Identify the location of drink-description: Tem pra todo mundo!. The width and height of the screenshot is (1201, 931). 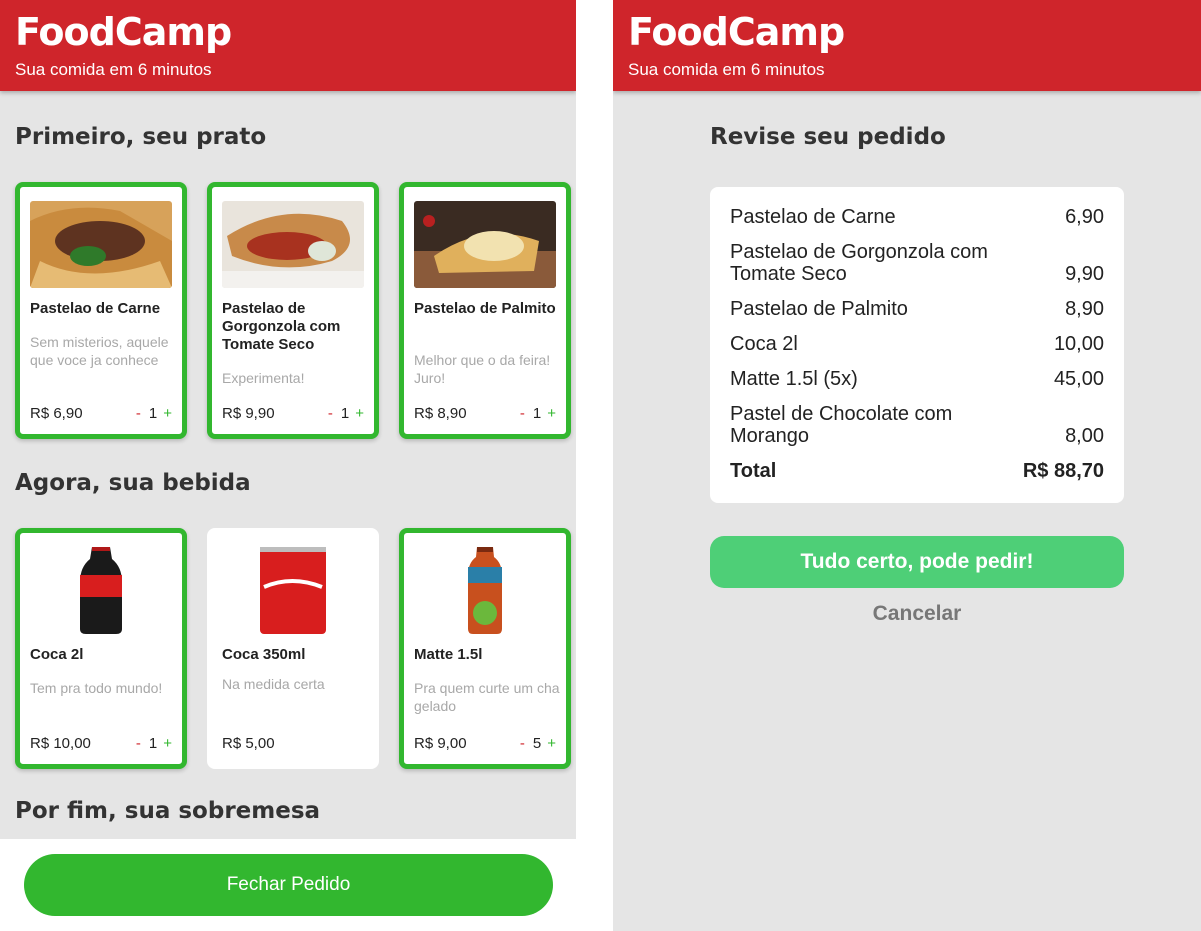
(96, 688).